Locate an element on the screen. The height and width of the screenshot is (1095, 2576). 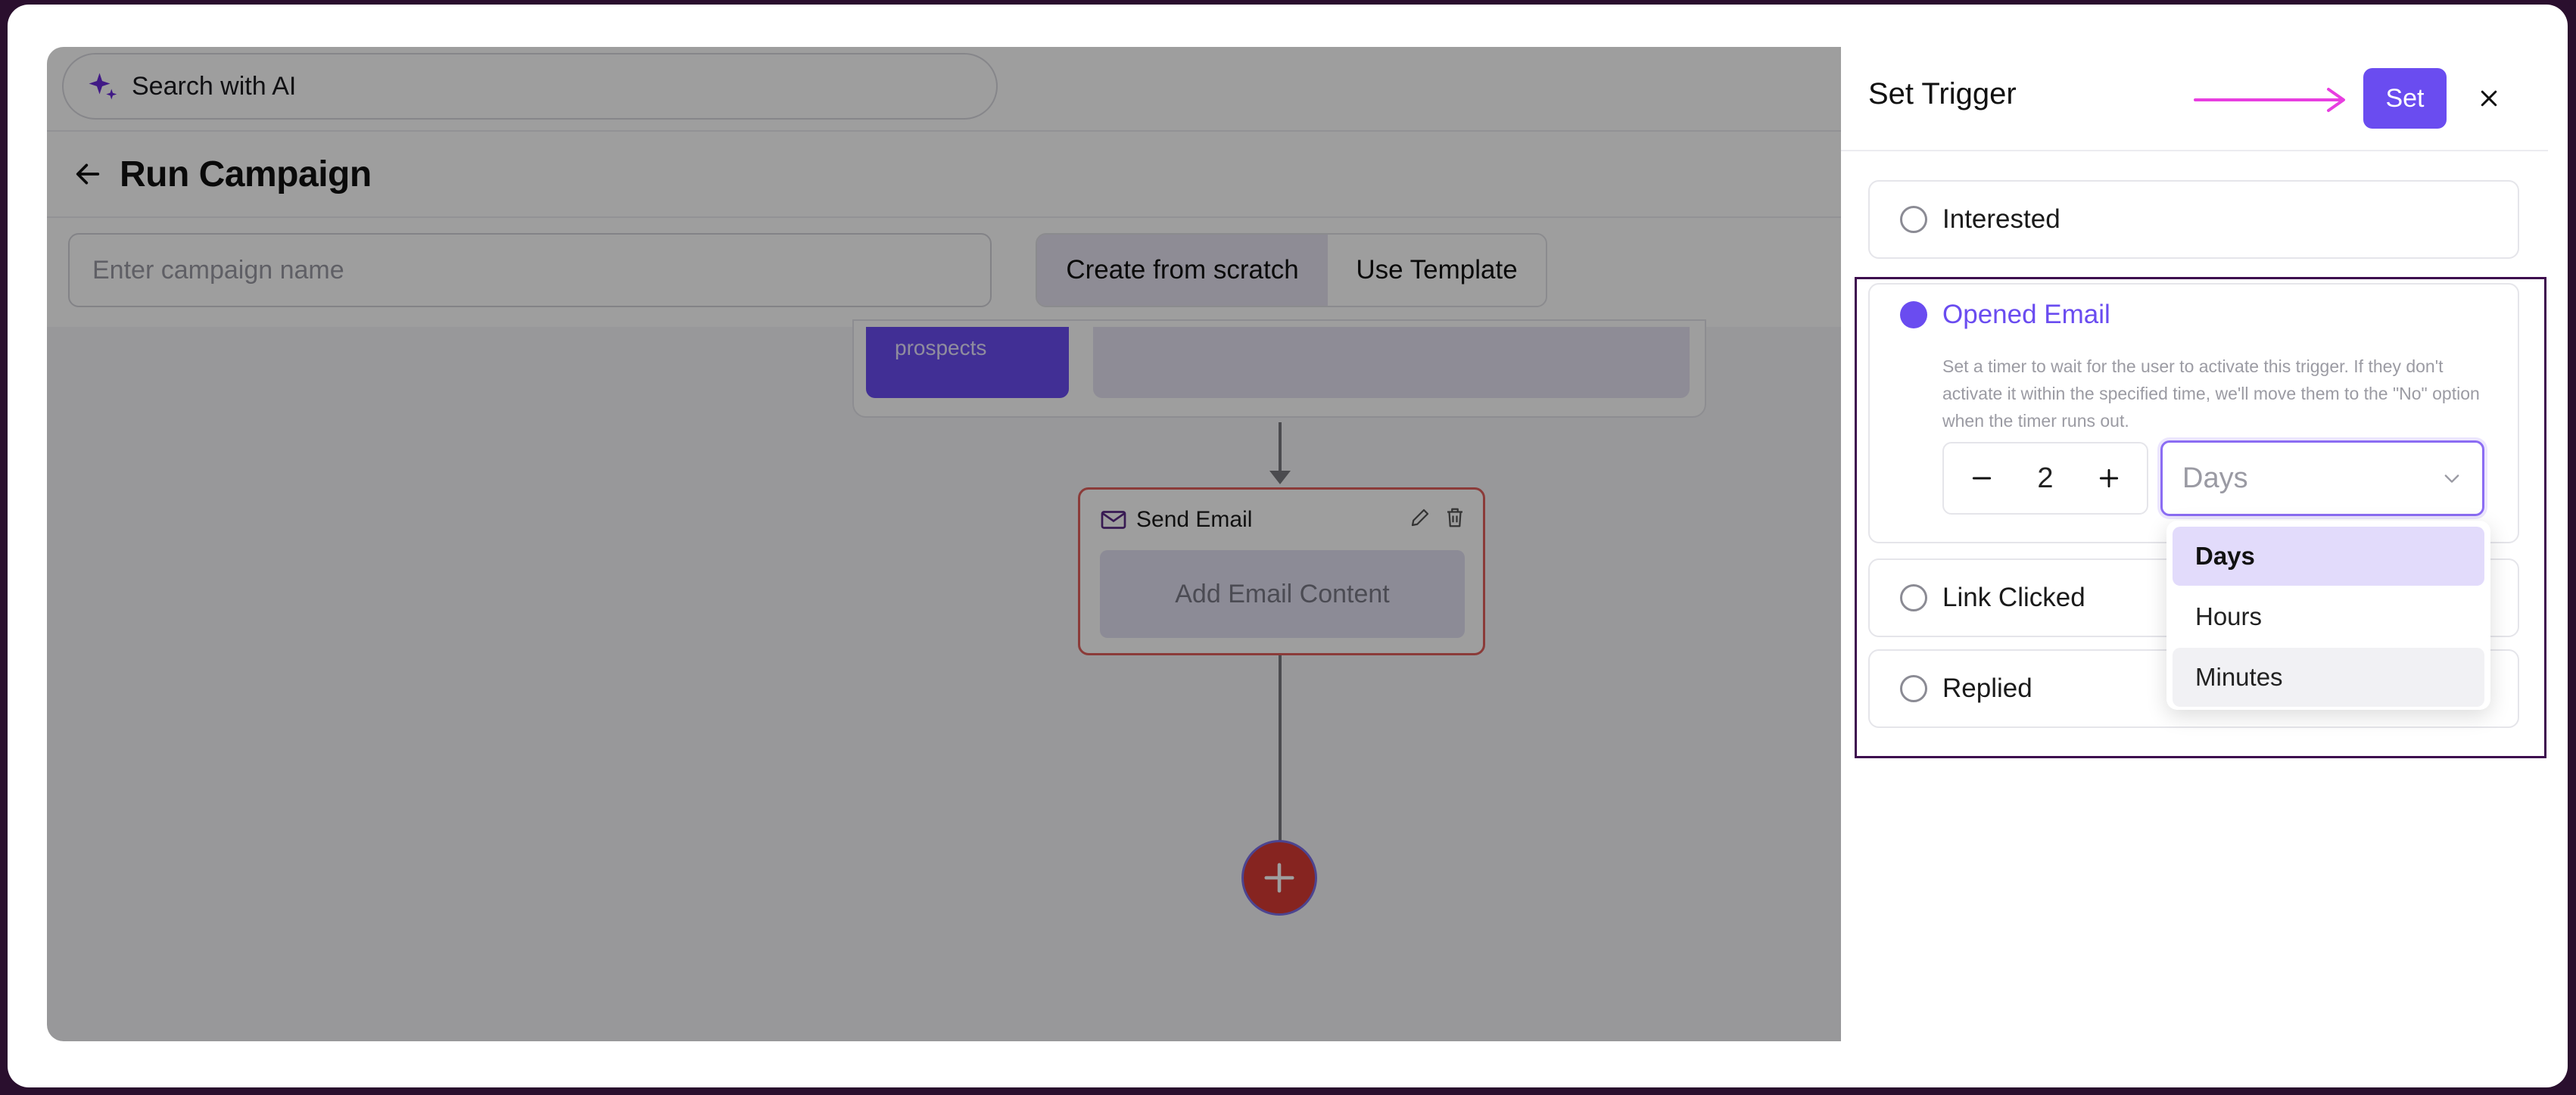
dropdown-option-hours: Hours is located at coordinates (2328, 616).